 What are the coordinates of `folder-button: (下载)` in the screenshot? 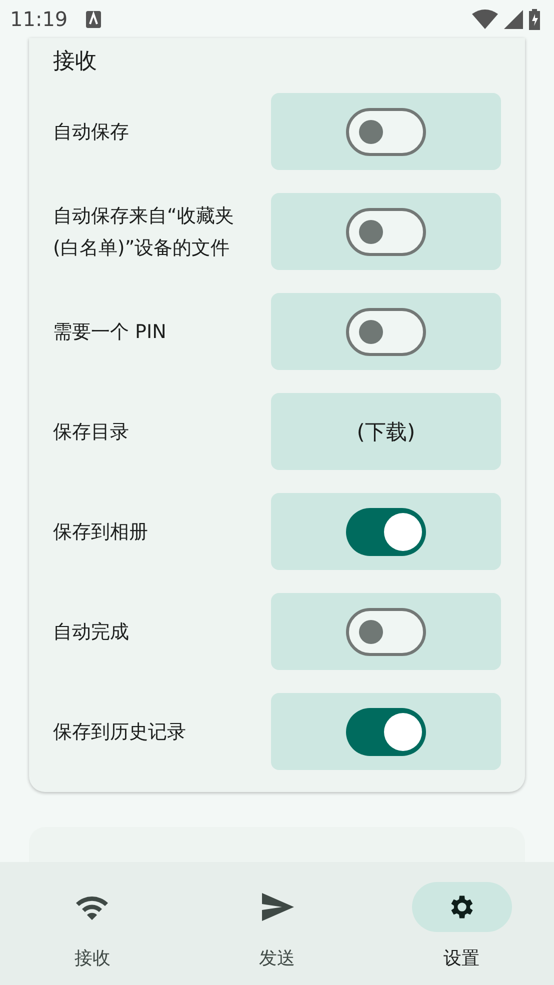 It's located at (386, 431).